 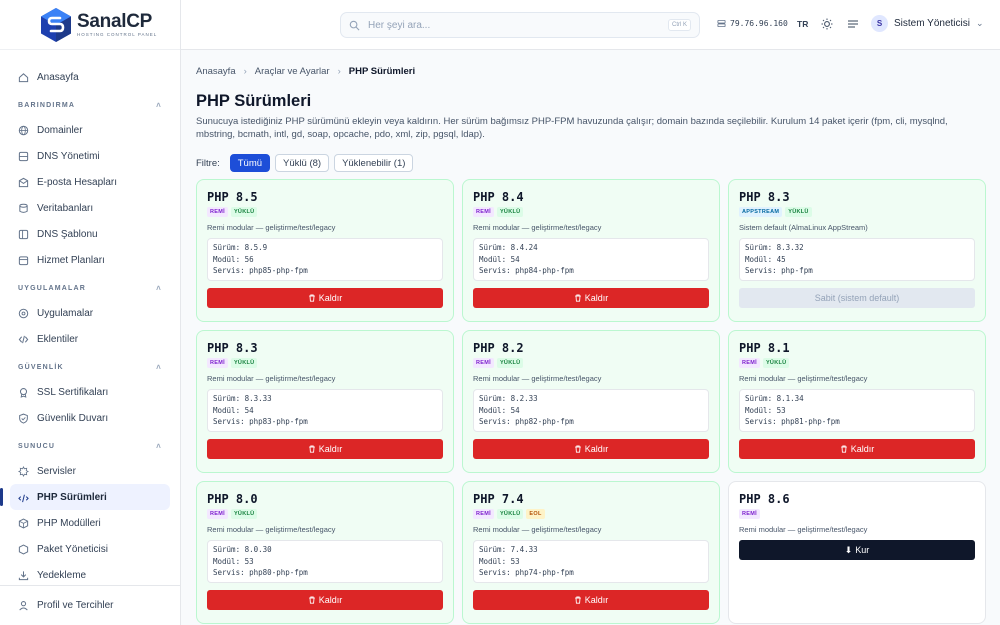 I want to click on sidebar-section-guvenli-k: GÜVENLİK ˄, so click(x=90, y=367).